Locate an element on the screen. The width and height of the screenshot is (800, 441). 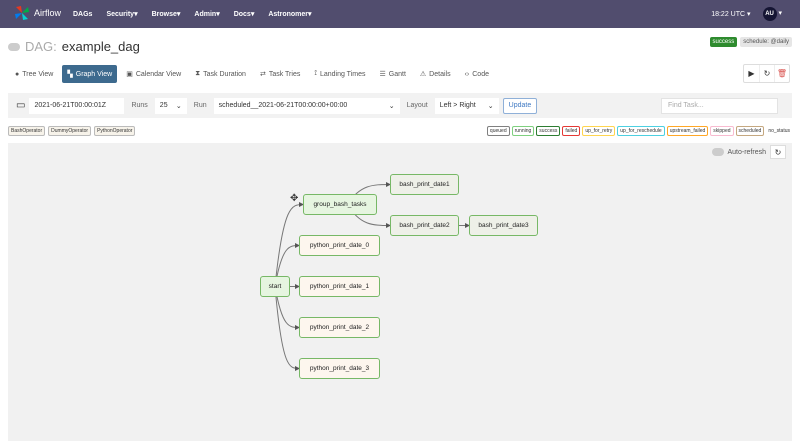
tab-label: Code is located at coordinates (480, 74).